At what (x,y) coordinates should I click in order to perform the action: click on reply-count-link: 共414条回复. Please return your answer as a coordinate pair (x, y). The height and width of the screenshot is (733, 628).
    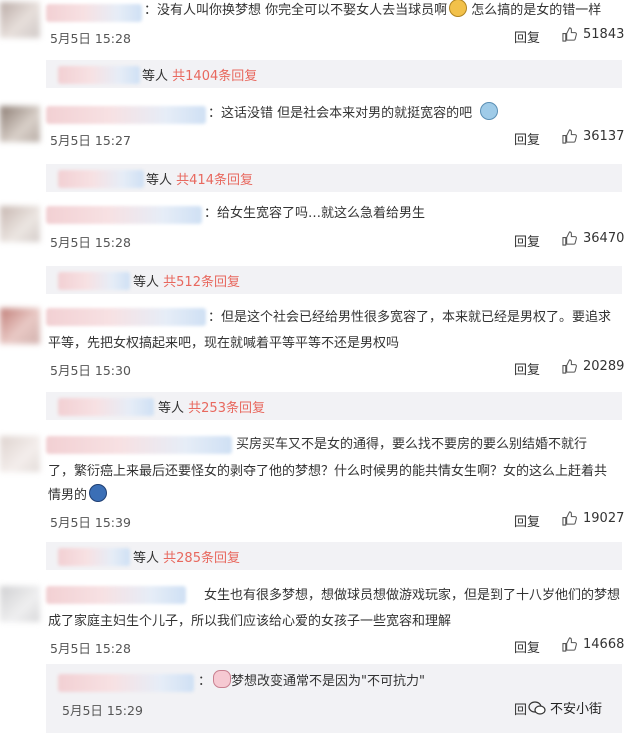
    Looking at the image, I should click on (214, 180).